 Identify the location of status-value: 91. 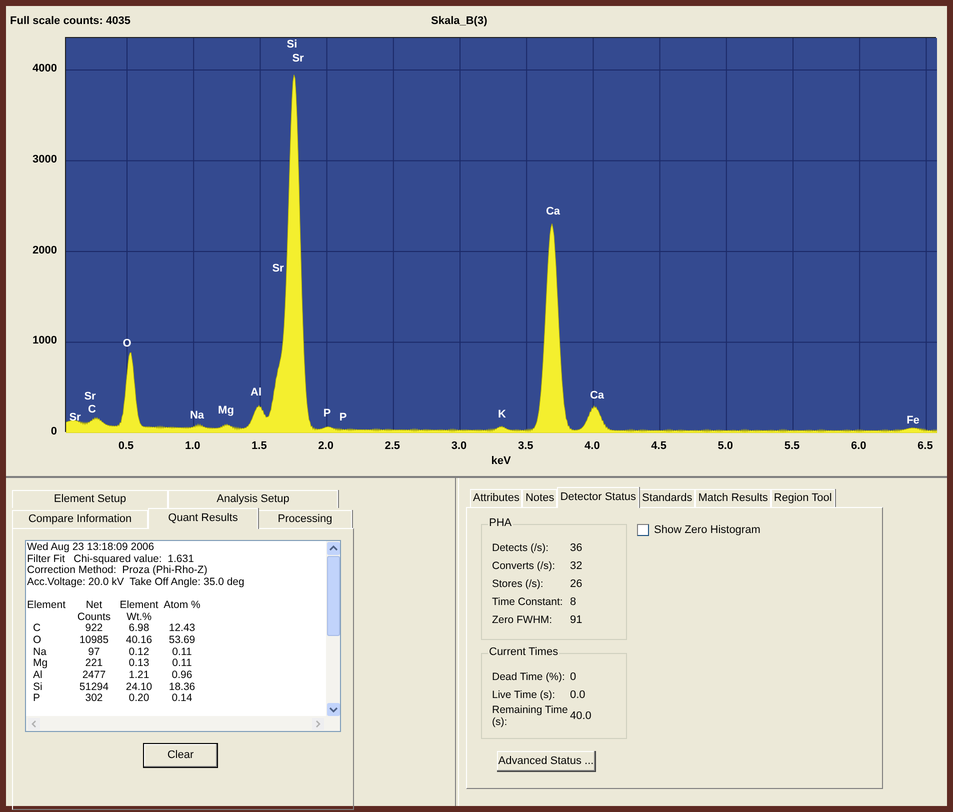
(576, 620).